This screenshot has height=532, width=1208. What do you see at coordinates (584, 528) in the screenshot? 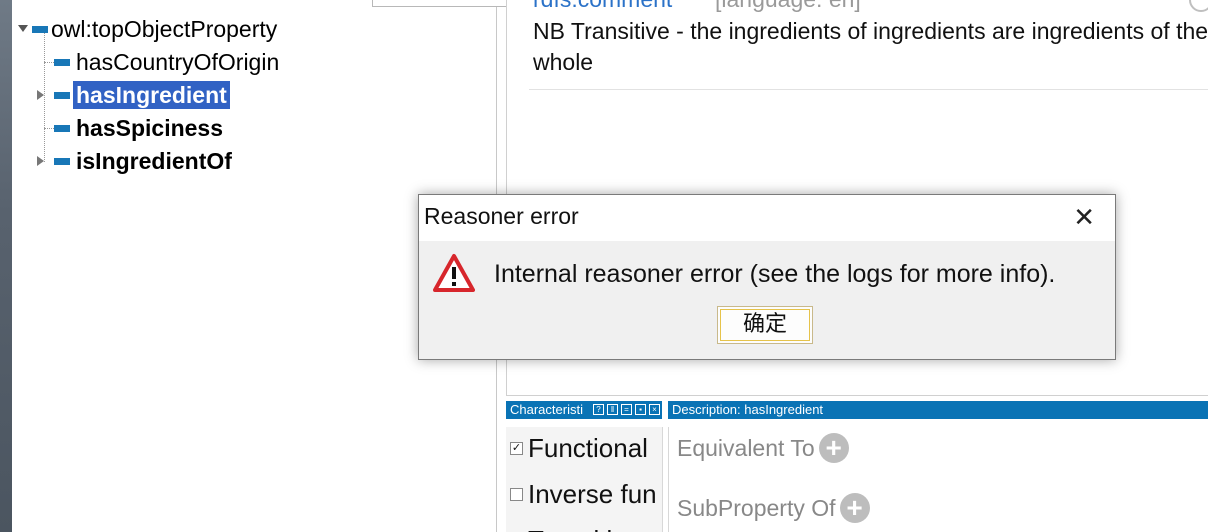
I see `characteristic-label: Transitive` at bounding box center [584, 528].